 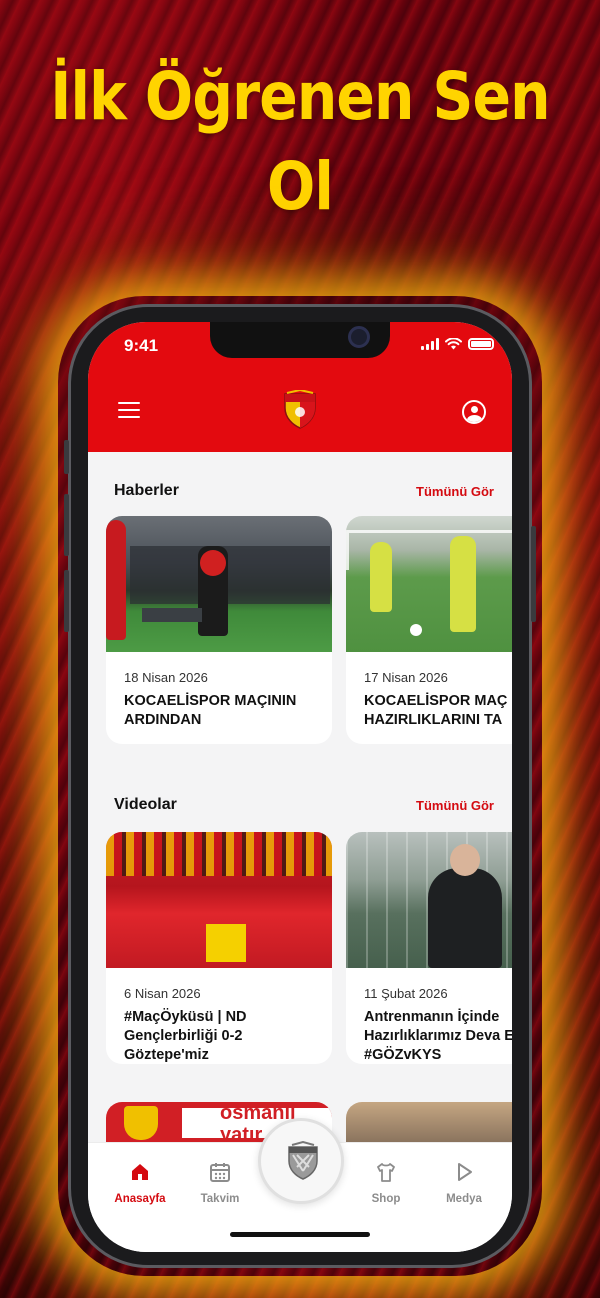 I want to click on user-profile-icon, so click(x=474, y=412).